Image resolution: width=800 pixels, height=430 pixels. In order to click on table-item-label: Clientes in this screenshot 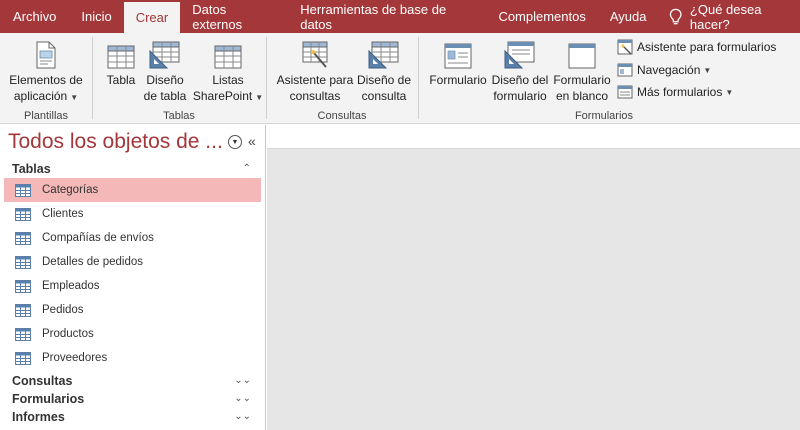, I will do `click(63, 214)`.